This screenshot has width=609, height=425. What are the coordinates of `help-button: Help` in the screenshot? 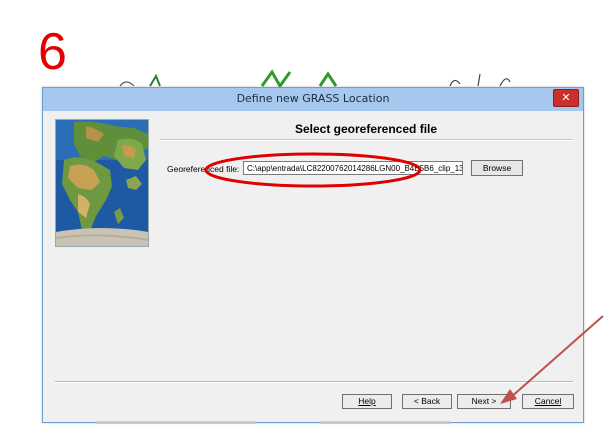 It's located at (367, 401).